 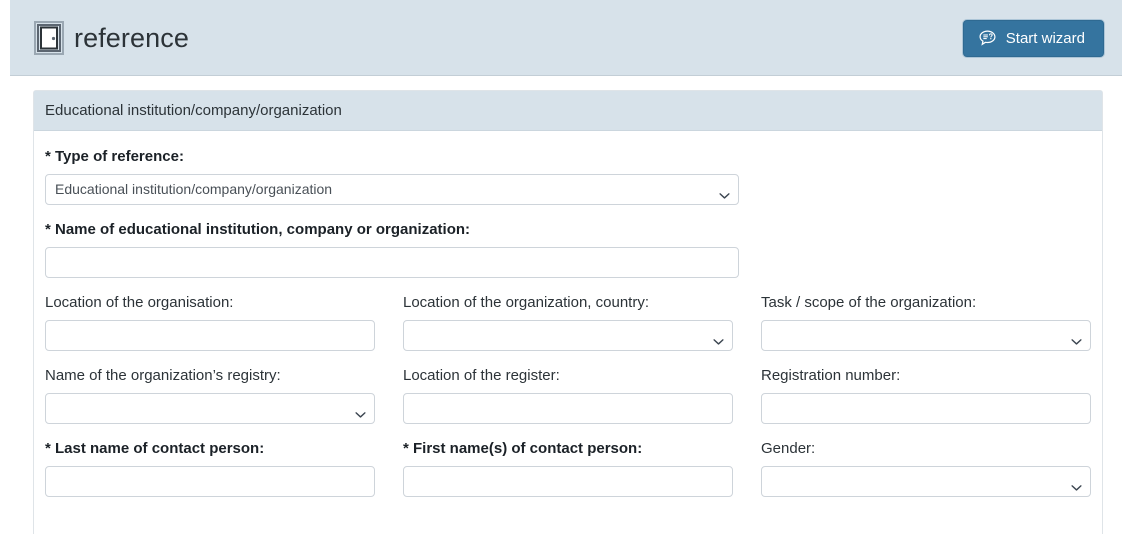 I want to click on location-country-select, so click(x=568, y=335).